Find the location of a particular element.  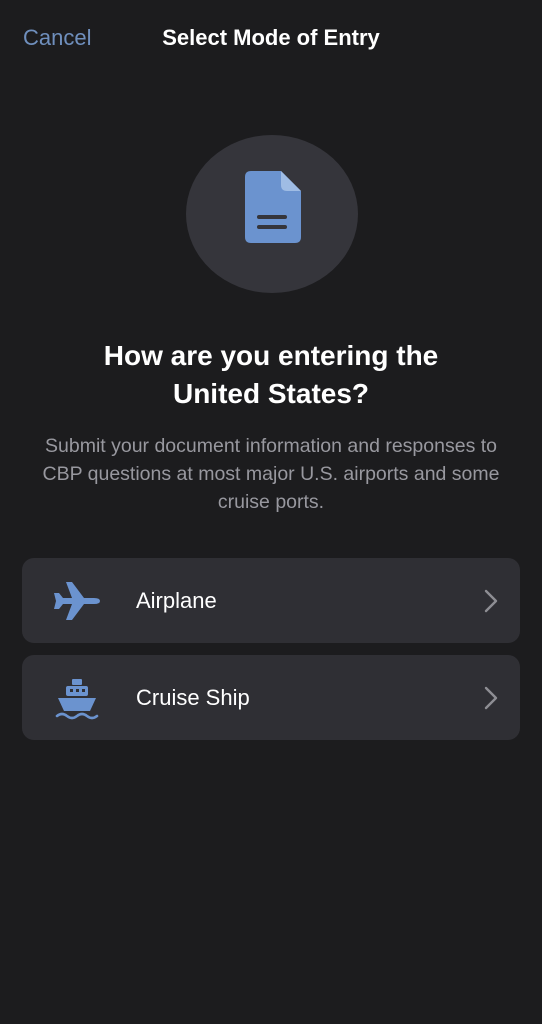

headline: How are you entering the United States? is located at coordinates (271, 375).